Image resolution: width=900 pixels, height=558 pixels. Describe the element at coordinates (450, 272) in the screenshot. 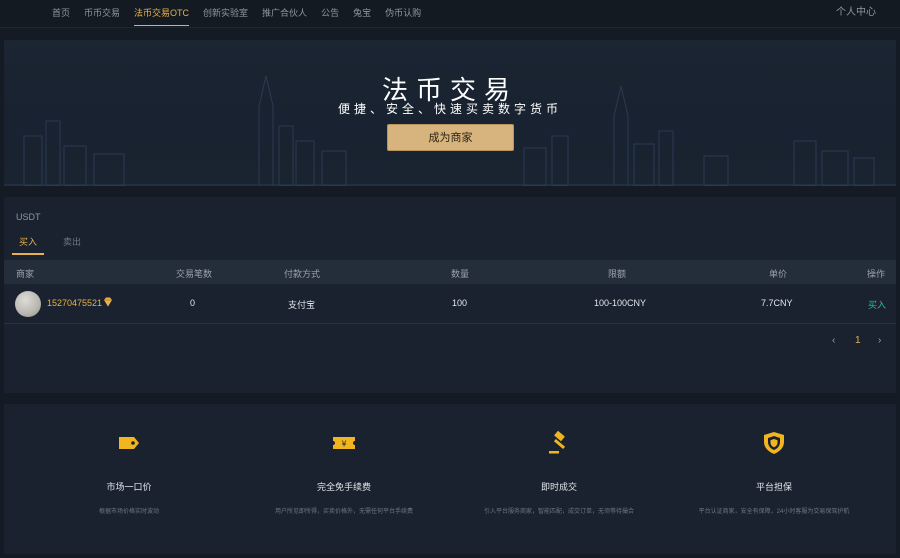

I see `table-header: 商家 交易笔数 付款方式 数量 限额 单价 操作` at that location.